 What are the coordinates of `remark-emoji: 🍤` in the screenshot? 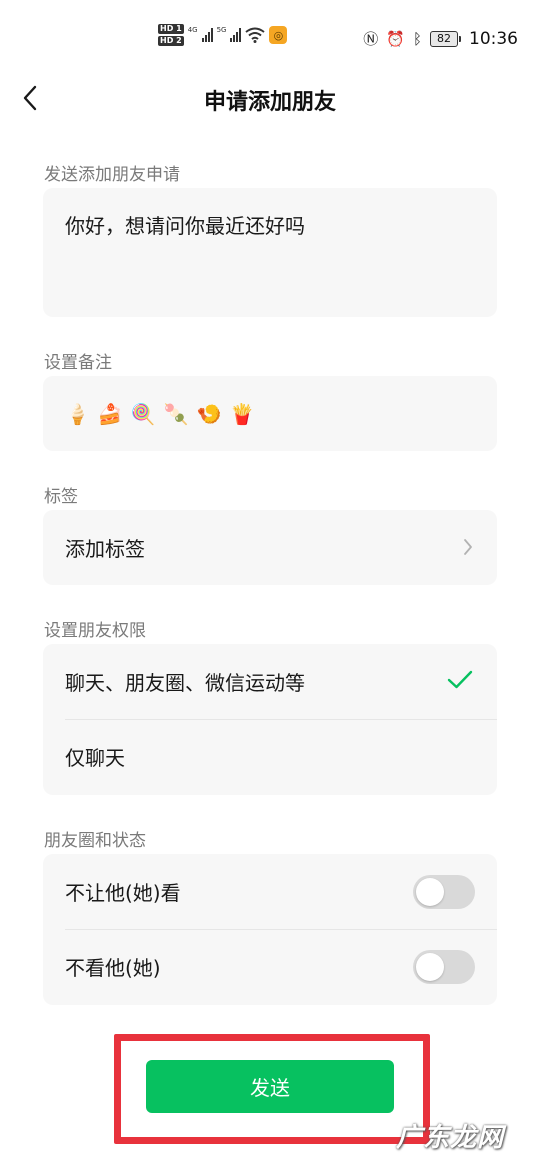 It's located at (209, 413).